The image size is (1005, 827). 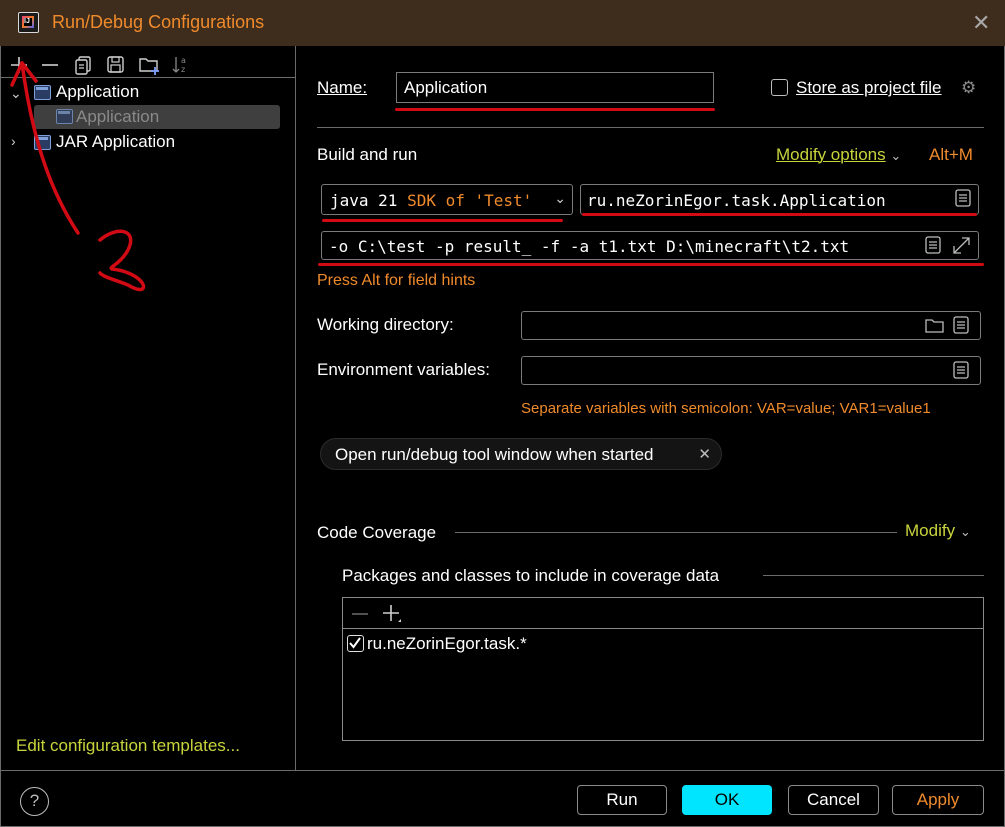 I want to click on modify-options-link: Modify options ⌄, so click(x=838, y=155).